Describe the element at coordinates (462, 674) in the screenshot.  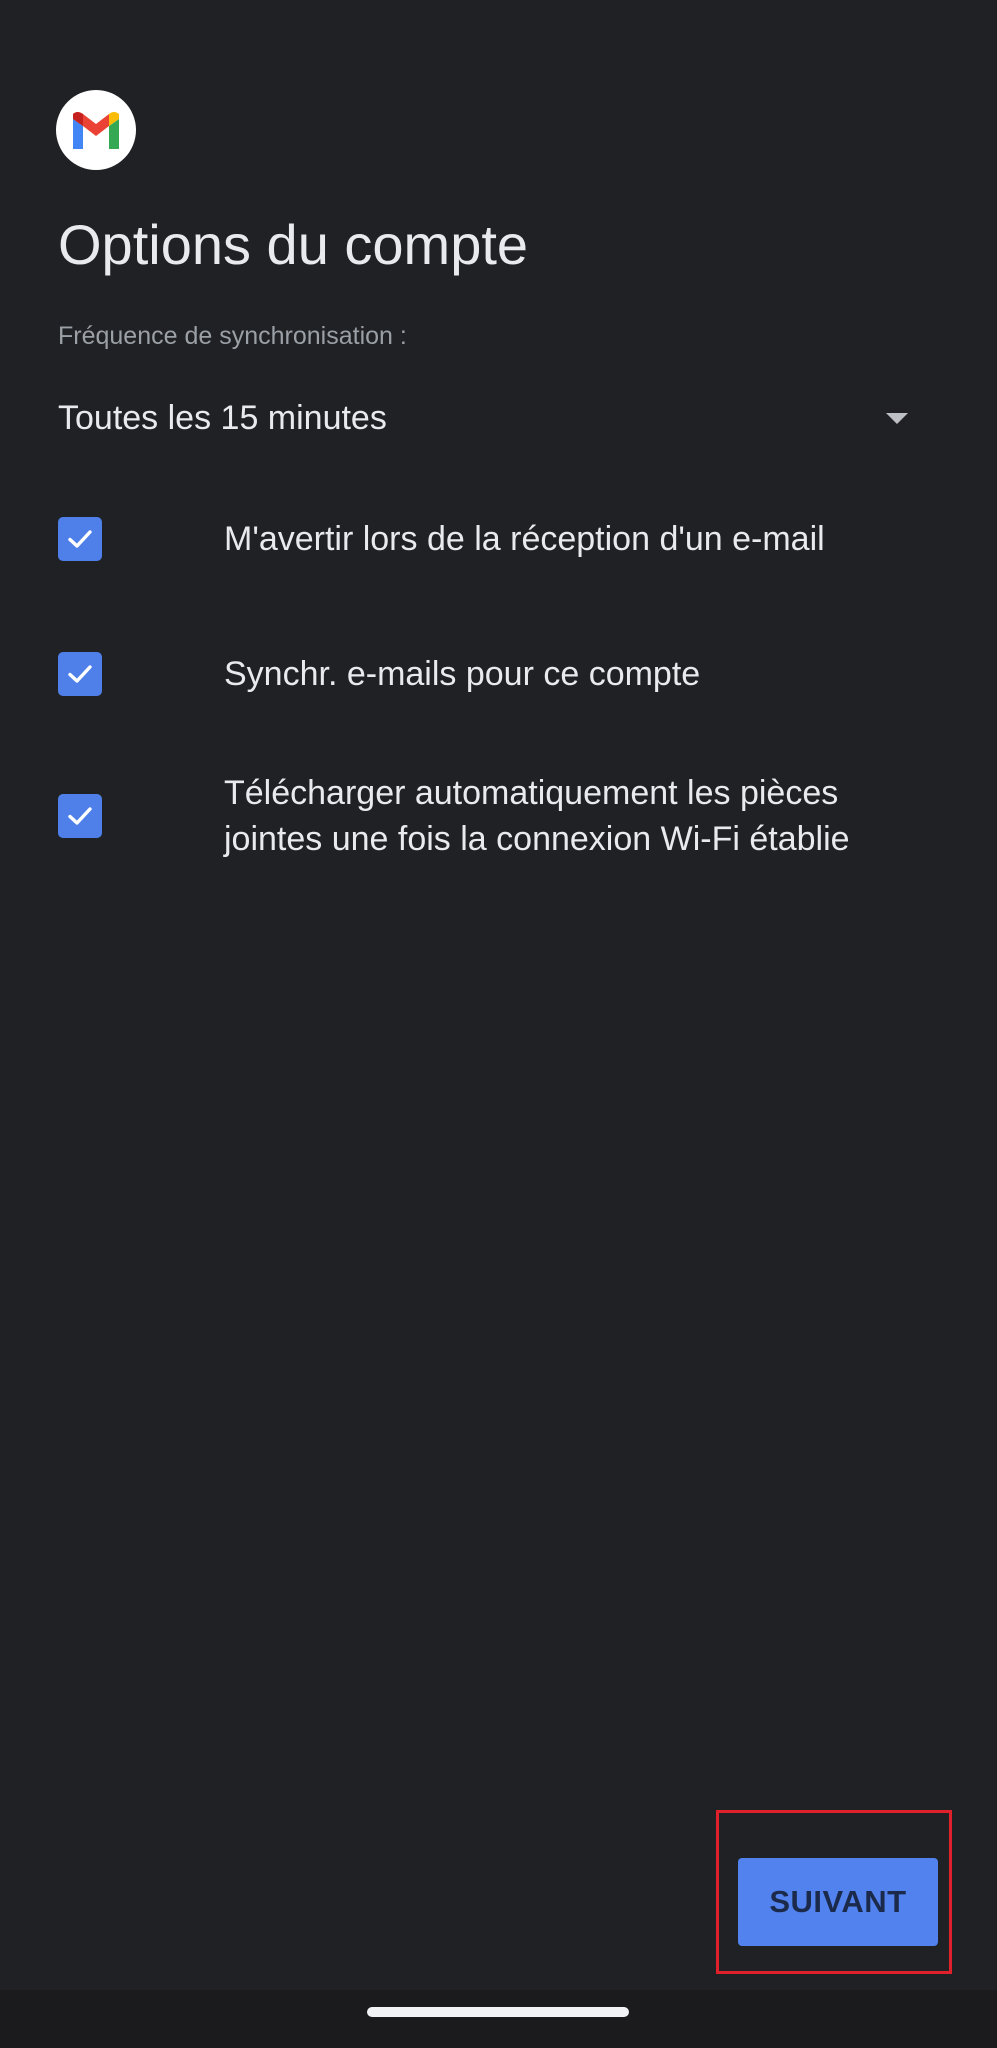
I see `option-label: Synchr. e-mails pour ce compte` at that location.